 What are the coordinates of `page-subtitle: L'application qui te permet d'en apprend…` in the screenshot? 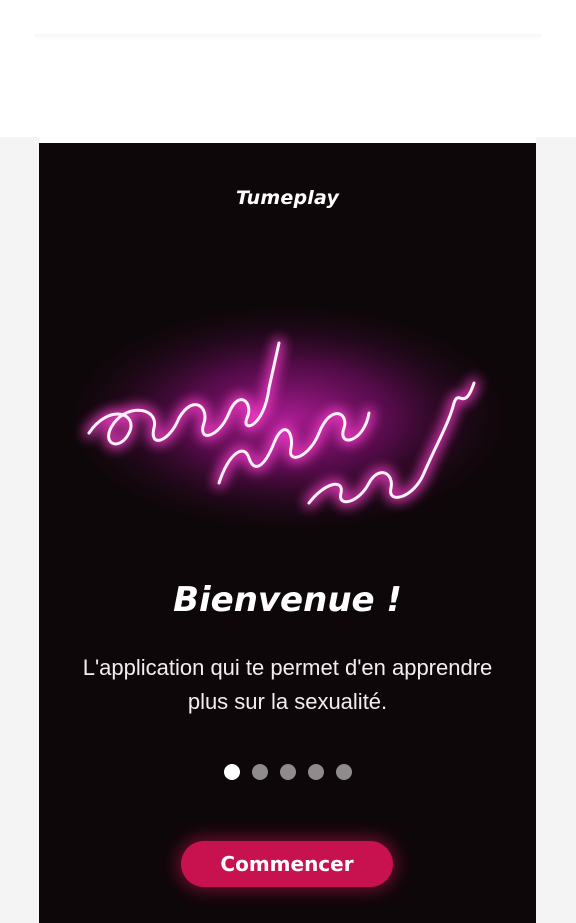 It's located at (287, 684).